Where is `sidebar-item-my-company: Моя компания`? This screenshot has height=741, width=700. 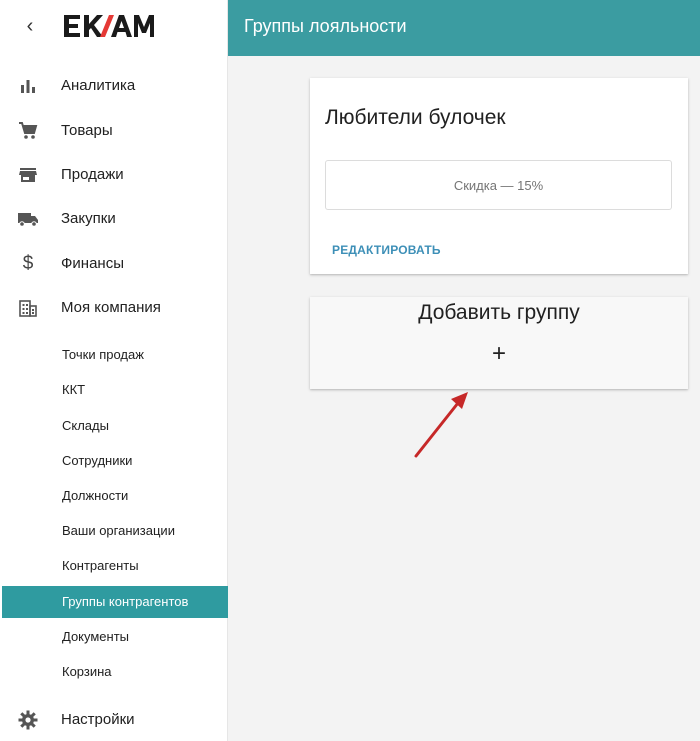 sidebar-item-my-company: Моя компания is located at coordinates (114, 308).